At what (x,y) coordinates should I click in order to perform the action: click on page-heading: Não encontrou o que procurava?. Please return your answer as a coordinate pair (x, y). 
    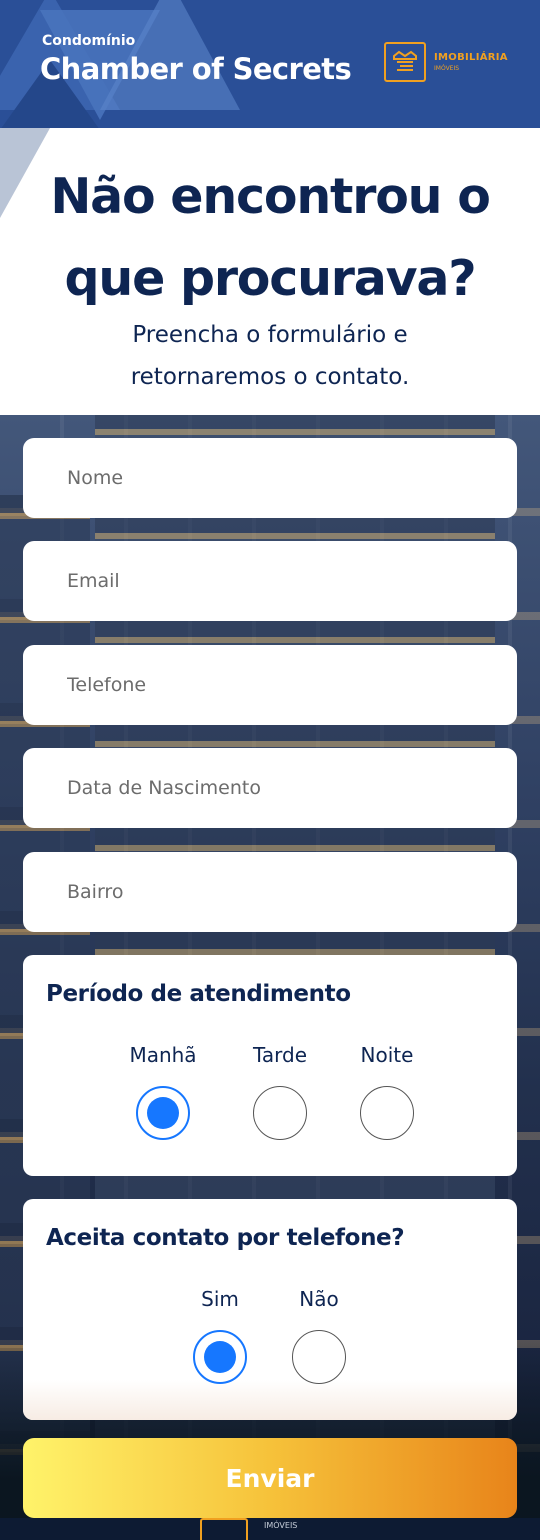
    Looking at the image, I should click on (270, 238).